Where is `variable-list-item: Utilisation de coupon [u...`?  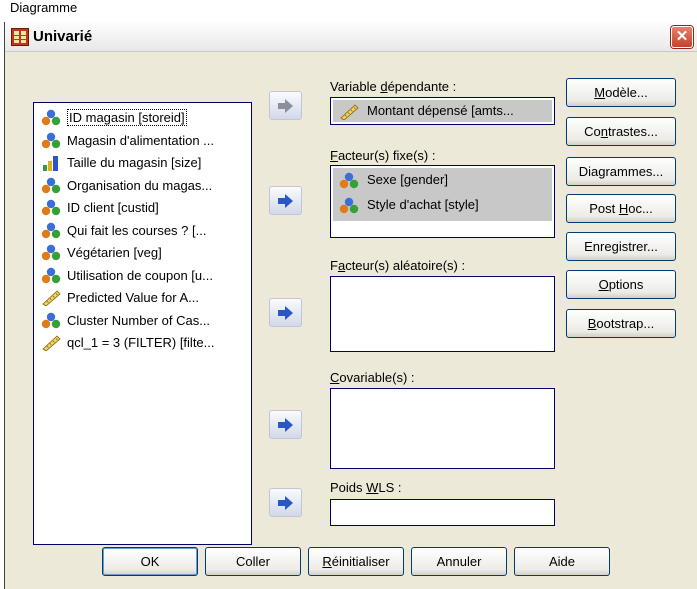 variable-list-item: Utilisation de coupon [u... is located at coordinates (143, 275).